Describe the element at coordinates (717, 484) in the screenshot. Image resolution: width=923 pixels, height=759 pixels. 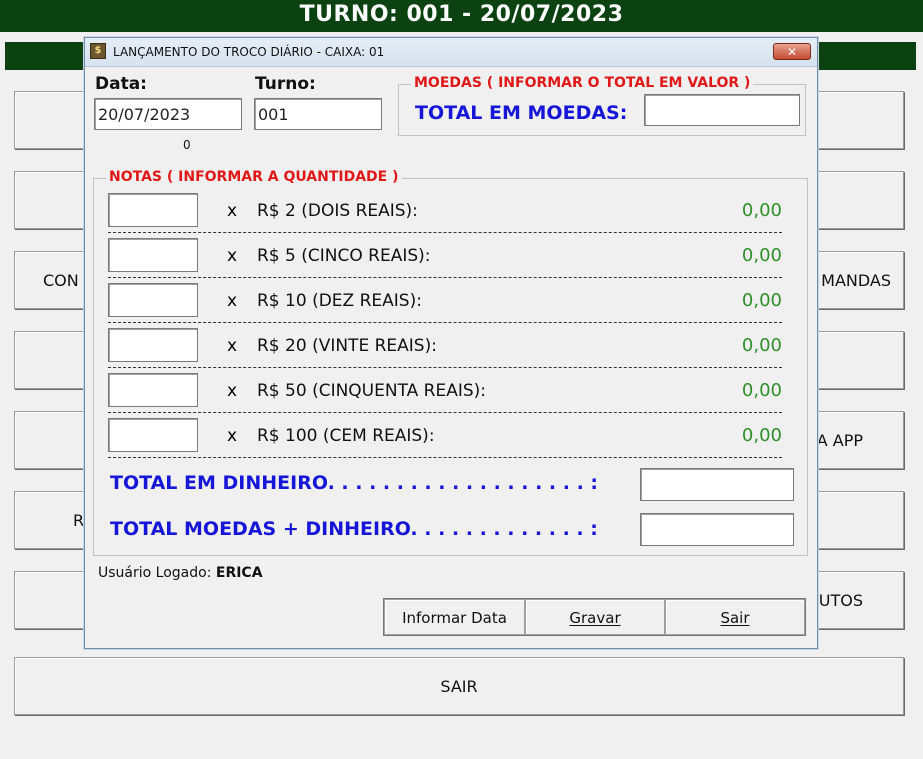
I see `total-dinheiro-field` at that location.